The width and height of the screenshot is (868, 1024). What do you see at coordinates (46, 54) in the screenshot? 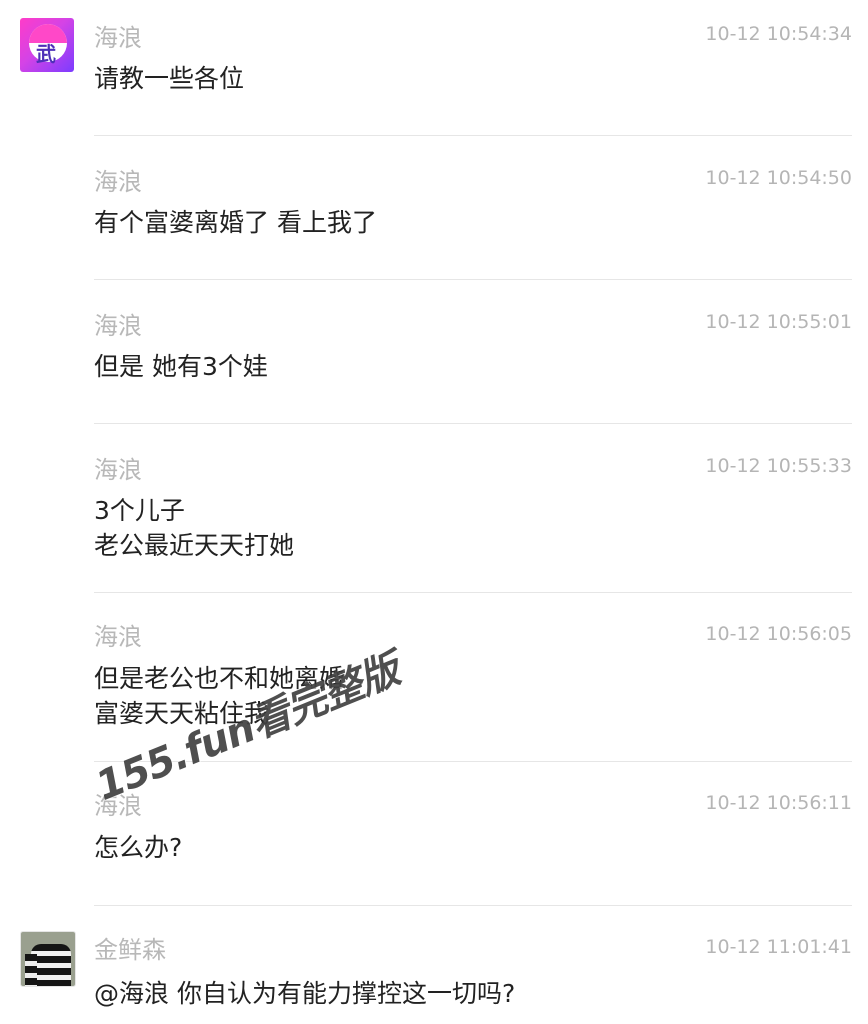
I see `avatar-glyph: 武` at bounding box center [46, 54].